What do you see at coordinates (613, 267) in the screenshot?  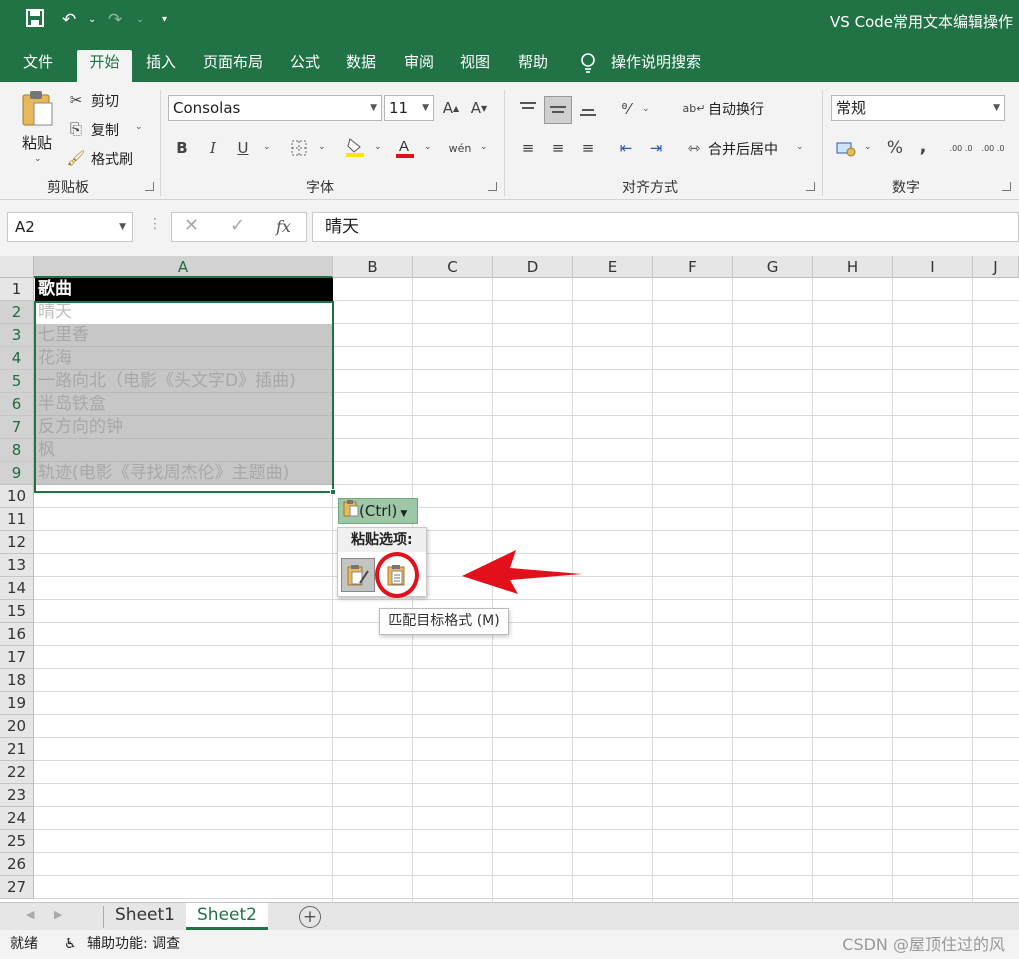 I see `column-header-e: E` at bounding box center [613, 267].